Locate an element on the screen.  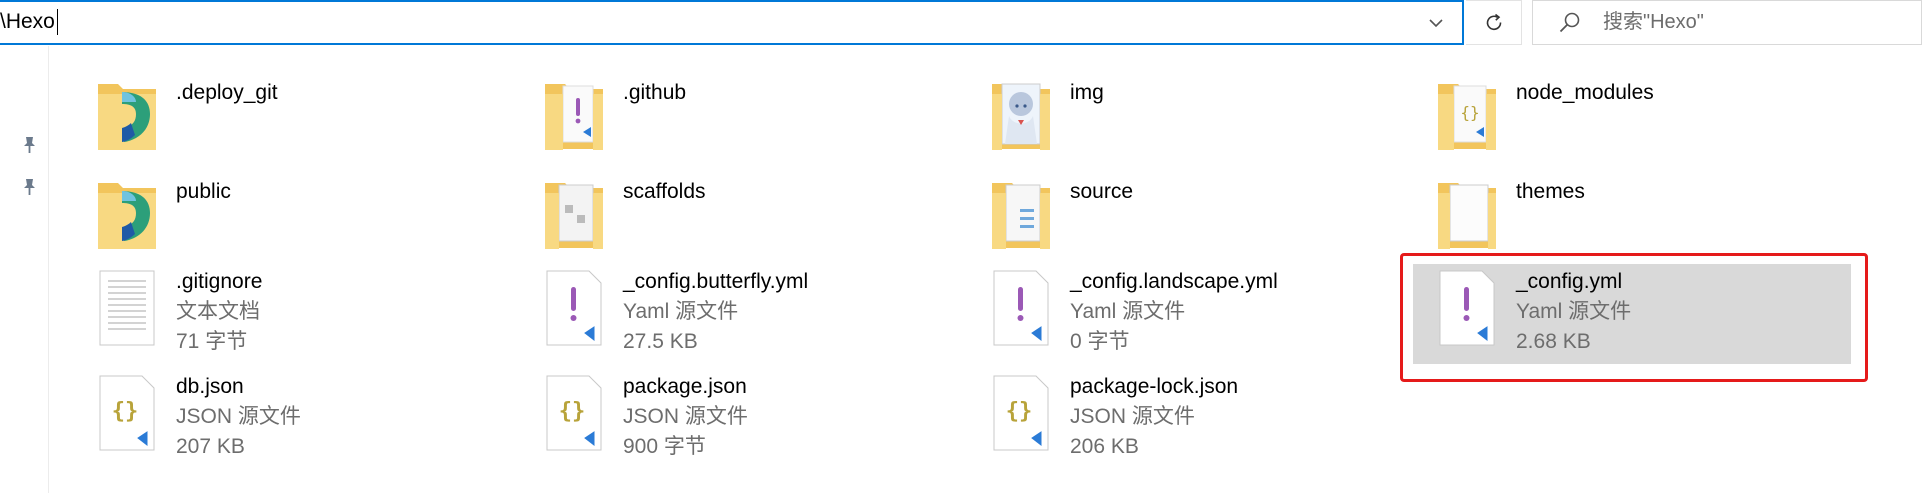
refresh-icon is located at coordinates (1494, 22).